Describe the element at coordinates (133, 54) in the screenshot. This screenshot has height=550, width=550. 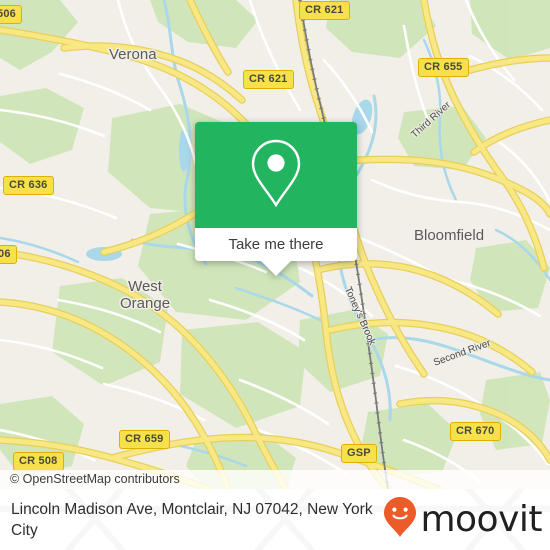
I see `place-label-verona: Verona` at that location.